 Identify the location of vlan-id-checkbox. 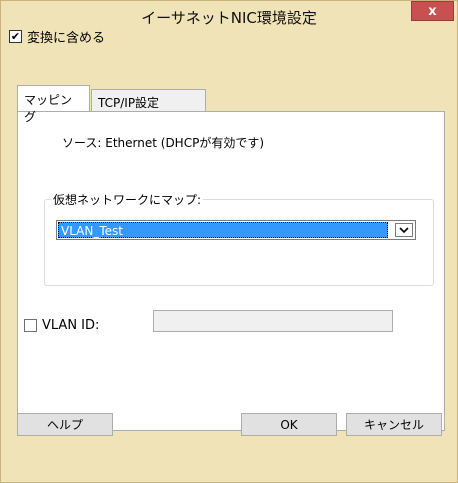
(30, 325).